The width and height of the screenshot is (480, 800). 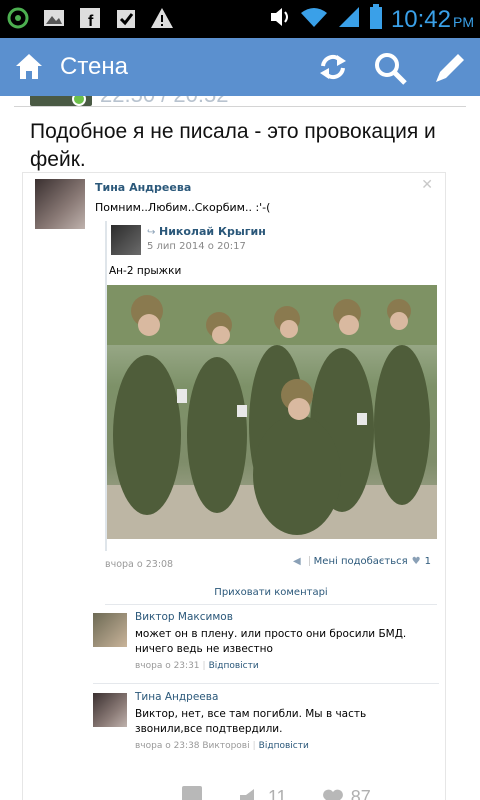 I want to click on like-count: 1, so click(x=427, y=561).